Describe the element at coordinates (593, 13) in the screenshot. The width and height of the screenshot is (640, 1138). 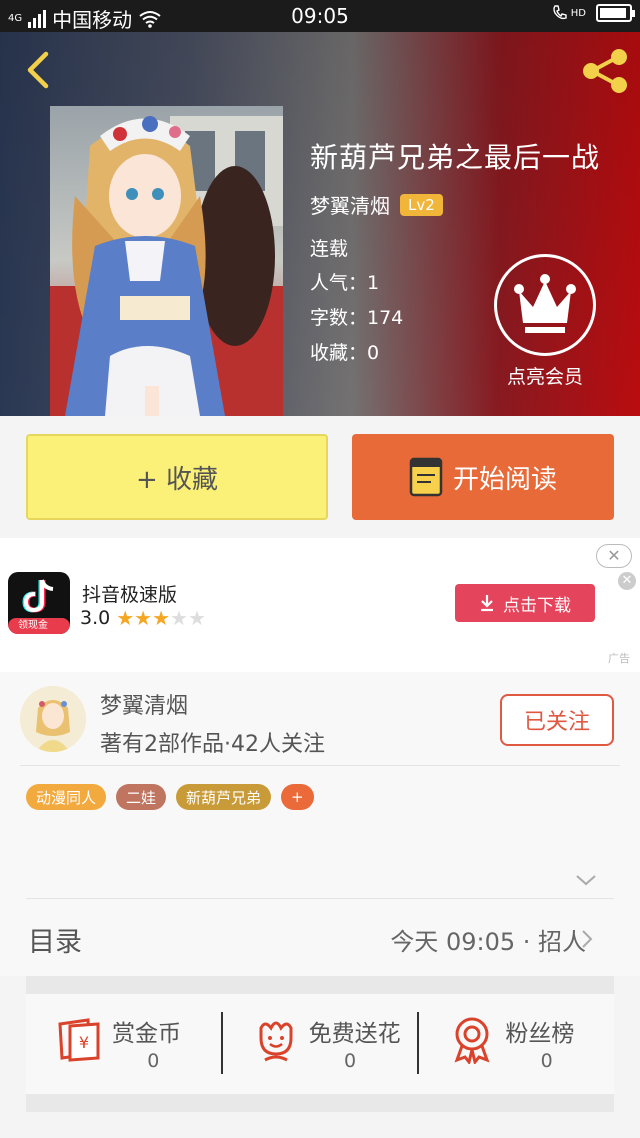
I see `status-right: HD` at that location.